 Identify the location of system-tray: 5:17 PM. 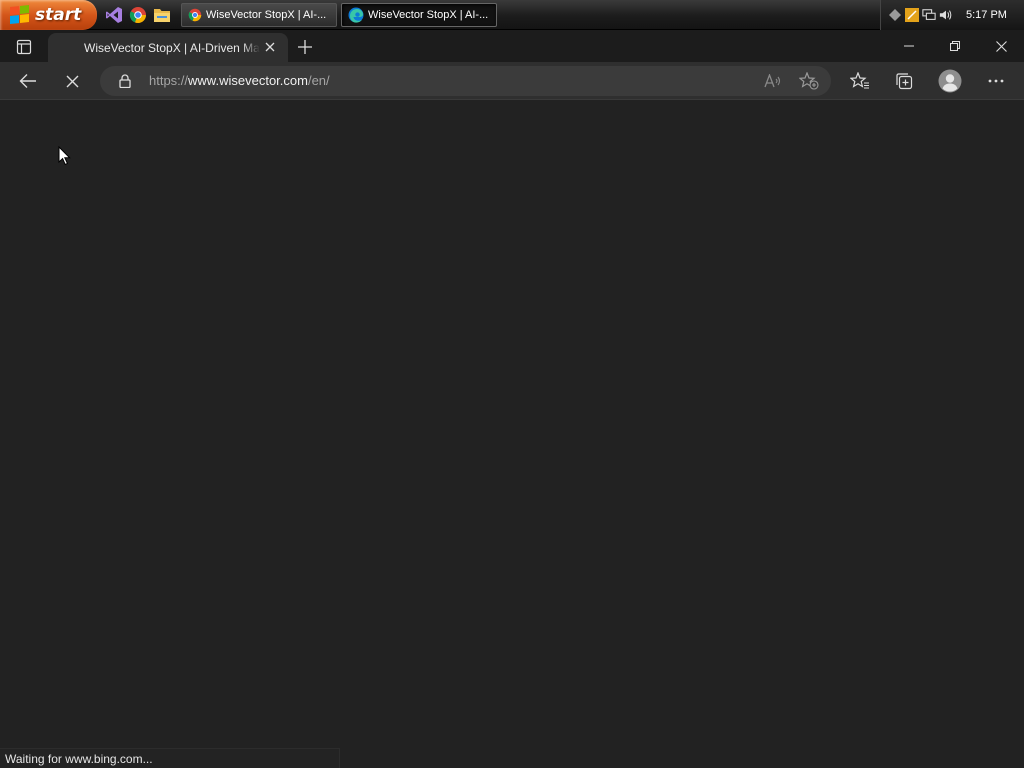
(952, 15).